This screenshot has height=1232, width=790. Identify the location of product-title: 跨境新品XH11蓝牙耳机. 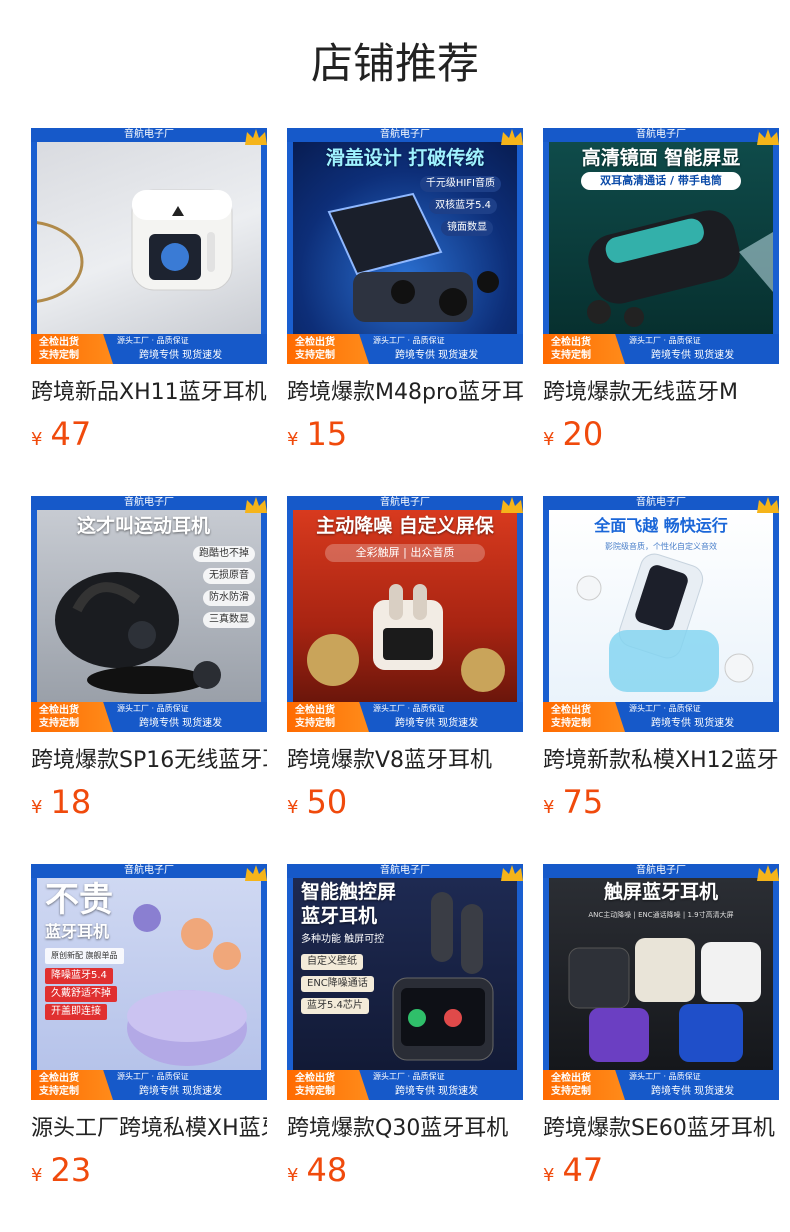
(149, 393).